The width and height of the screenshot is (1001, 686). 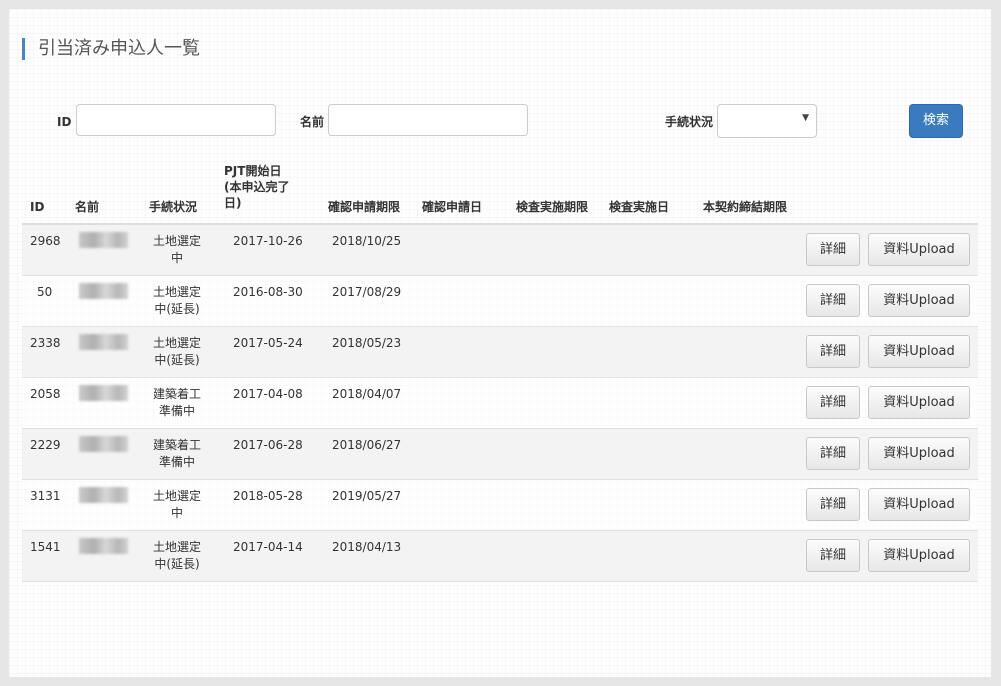 What do you see at coordinates (367, 241) in the screenshot?
I see `row-confirm-deadline: 2018/10/25` at bounding box center [367, 241].